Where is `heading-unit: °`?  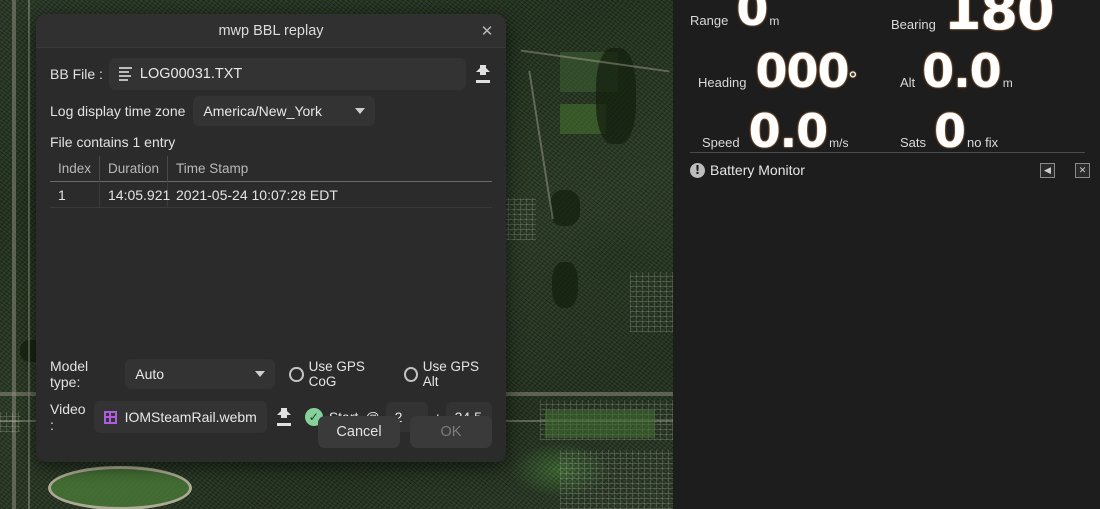
heading-unit: ° is located at coordinates (853, 79).